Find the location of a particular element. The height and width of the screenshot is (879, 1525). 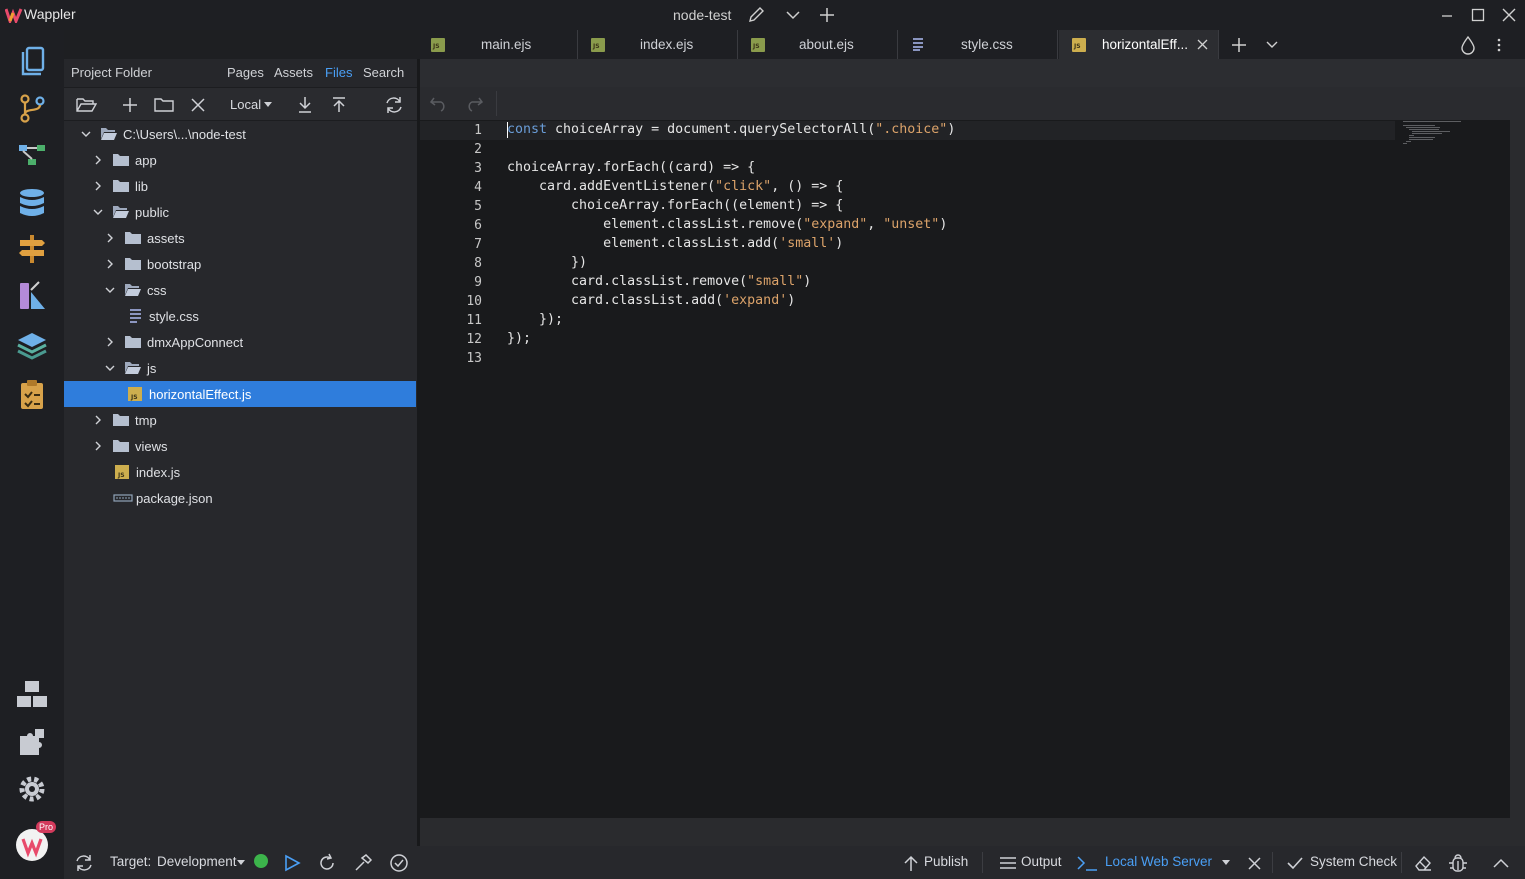

tree-row: dmxAppConnect is located at coordinates (240, 342).